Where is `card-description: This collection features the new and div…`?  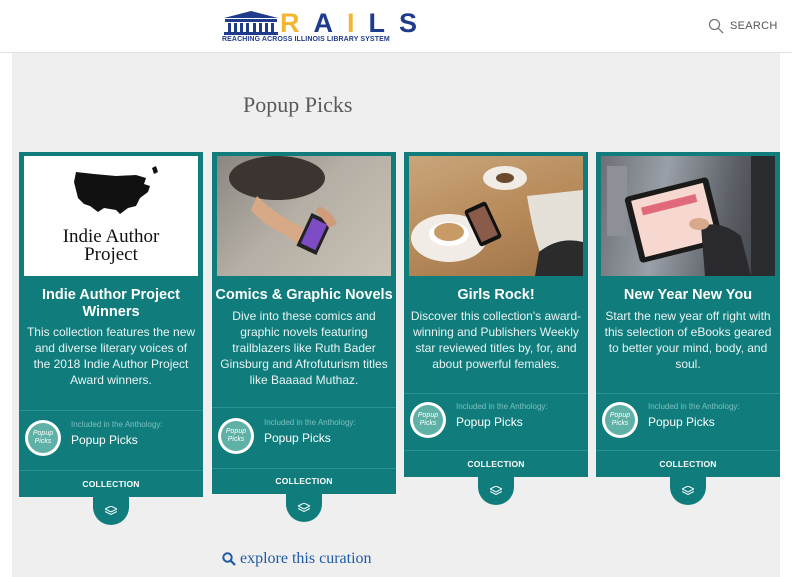 card-description: This collection features the new and div… is located at coordinates (111, 356).